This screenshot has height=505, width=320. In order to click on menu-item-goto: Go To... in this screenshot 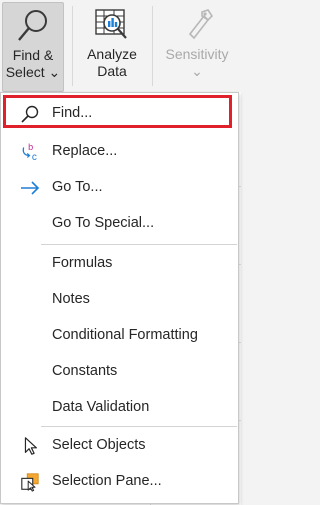, I will do `click(119, 188)`.